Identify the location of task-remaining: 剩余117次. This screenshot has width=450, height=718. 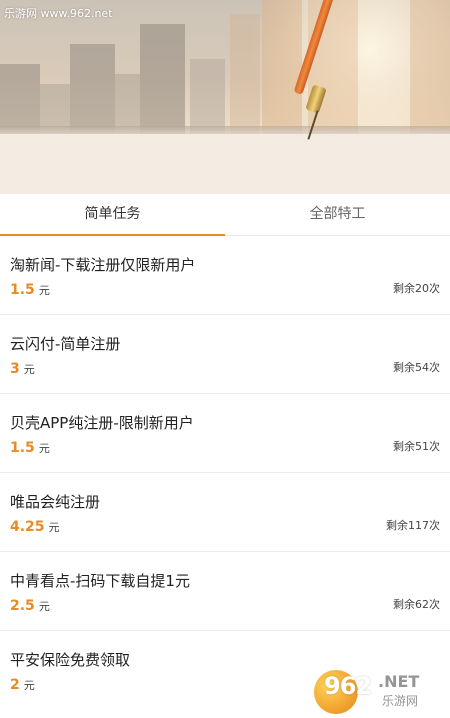
(413, 525).